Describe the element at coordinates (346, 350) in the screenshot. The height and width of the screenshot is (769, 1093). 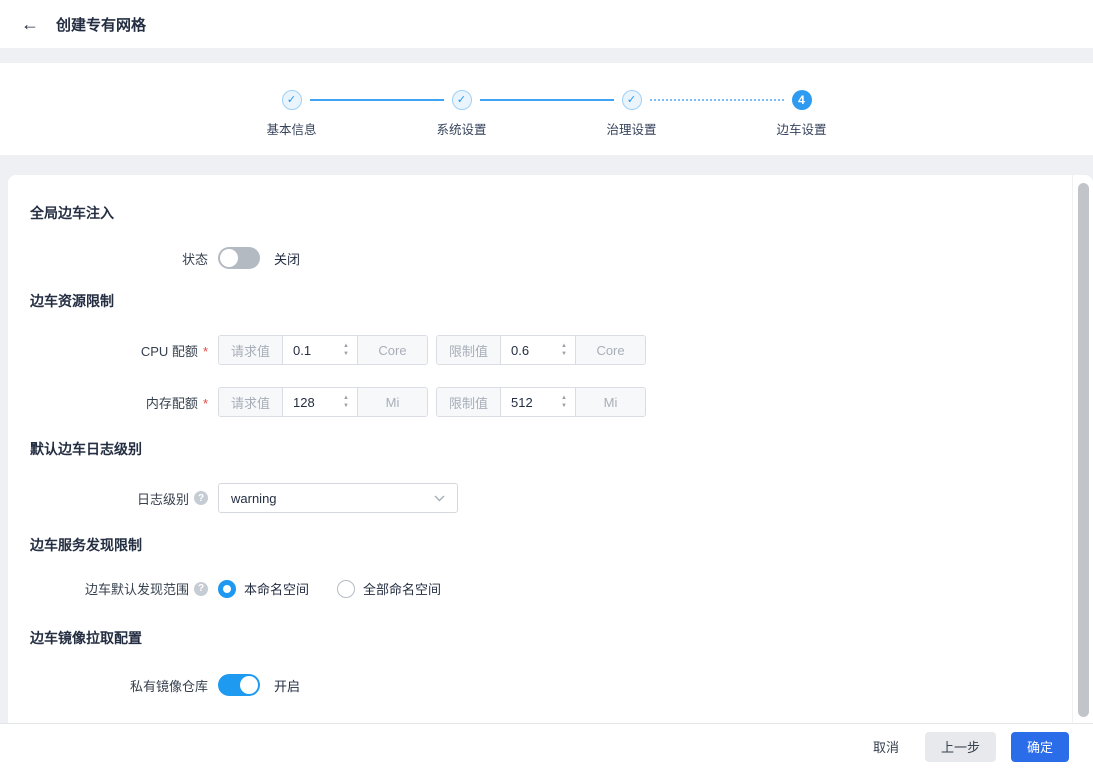
I see `cpu-request-stepper: ▲ ▼` at that location.